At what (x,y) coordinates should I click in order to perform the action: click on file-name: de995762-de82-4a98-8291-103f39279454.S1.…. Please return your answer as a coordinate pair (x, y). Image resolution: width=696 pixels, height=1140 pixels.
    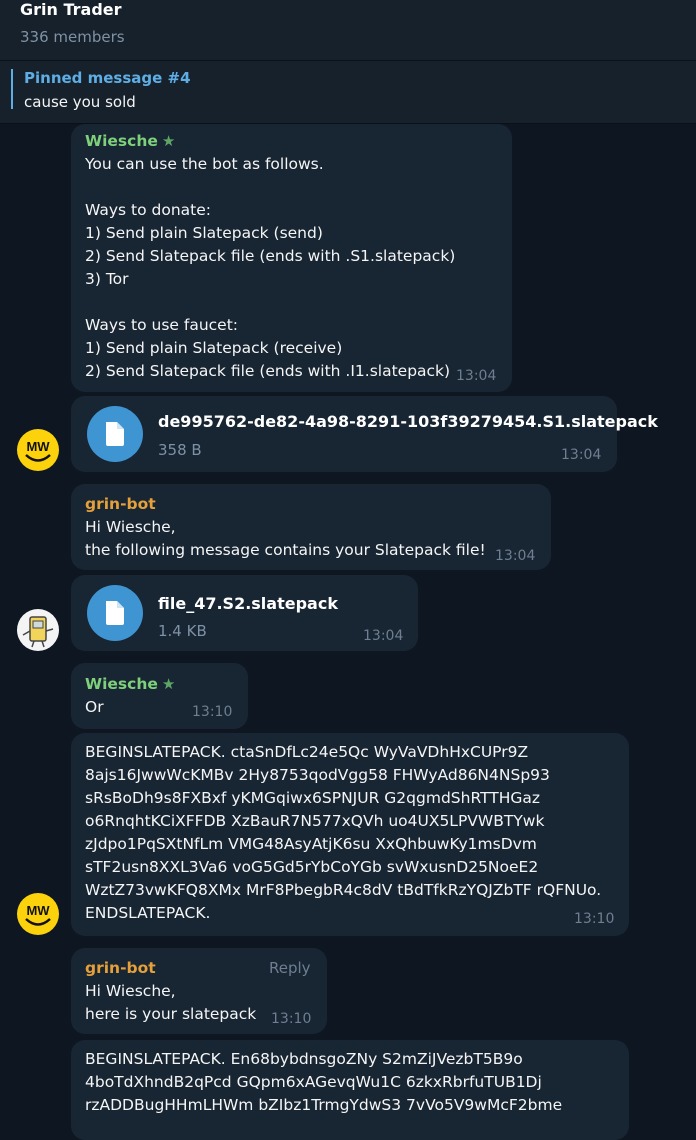
    Looking at the image, I should click on (408, 421).